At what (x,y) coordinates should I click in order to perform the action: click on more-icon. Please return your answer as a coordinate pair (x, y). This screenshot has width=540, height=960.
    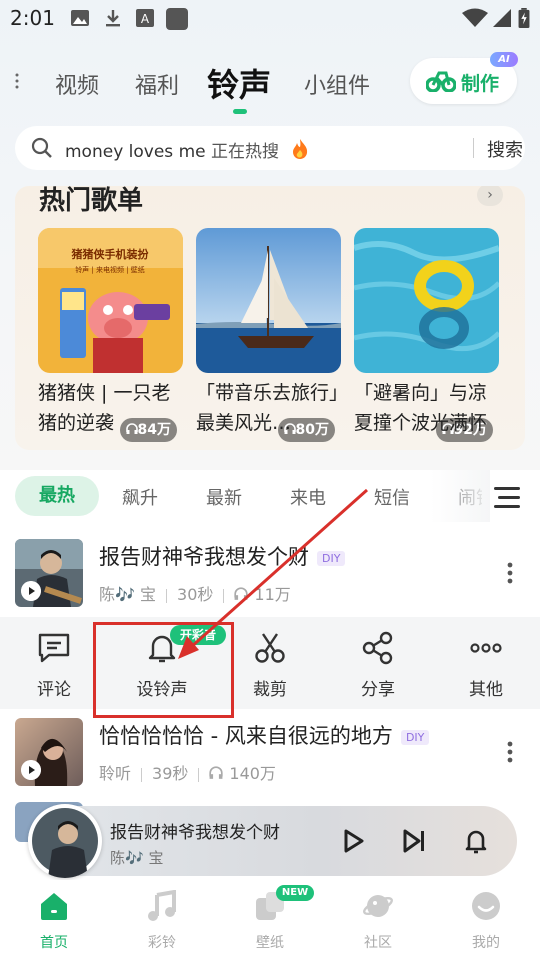
    Looking at the image, I should click on (486, 648).